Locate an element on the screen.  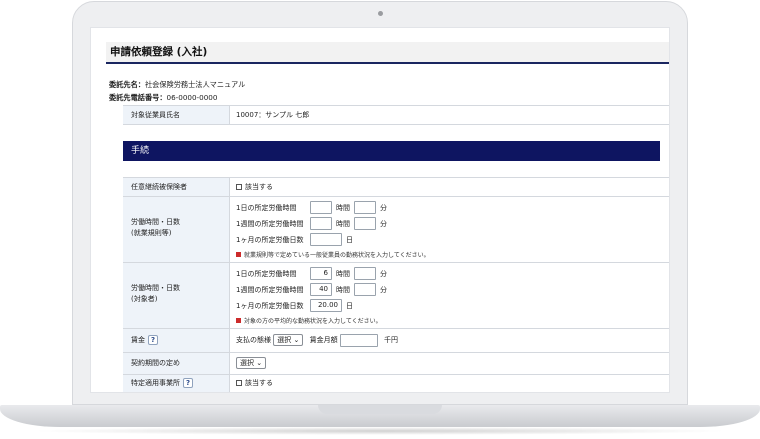
work-actual-monthly: 1ヶ月の所定労働日数 20.00 日 is located at coordinates (296, 305).